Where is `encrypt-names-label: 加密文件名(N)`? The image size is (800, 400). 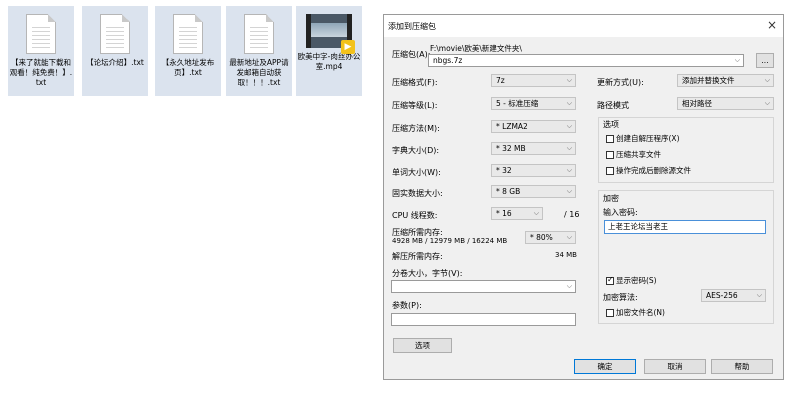 encrypt-names-label: 加密文件名(N) is located at coordinates (640, 312).